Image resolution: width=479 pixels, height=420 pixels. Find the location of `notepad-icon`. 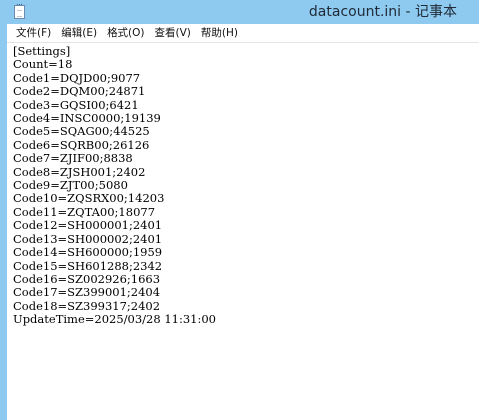

notepad-icon is located at coordinates (19, 11).